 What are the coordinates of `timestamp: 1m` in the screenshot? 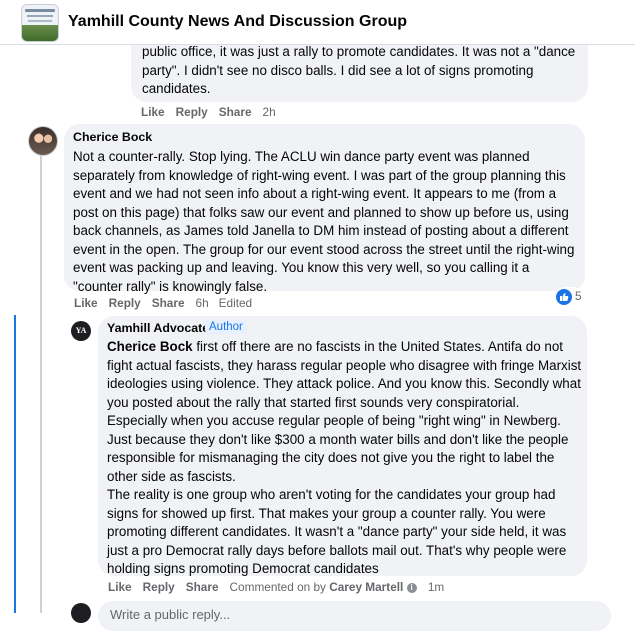 It's located at (436, 587).